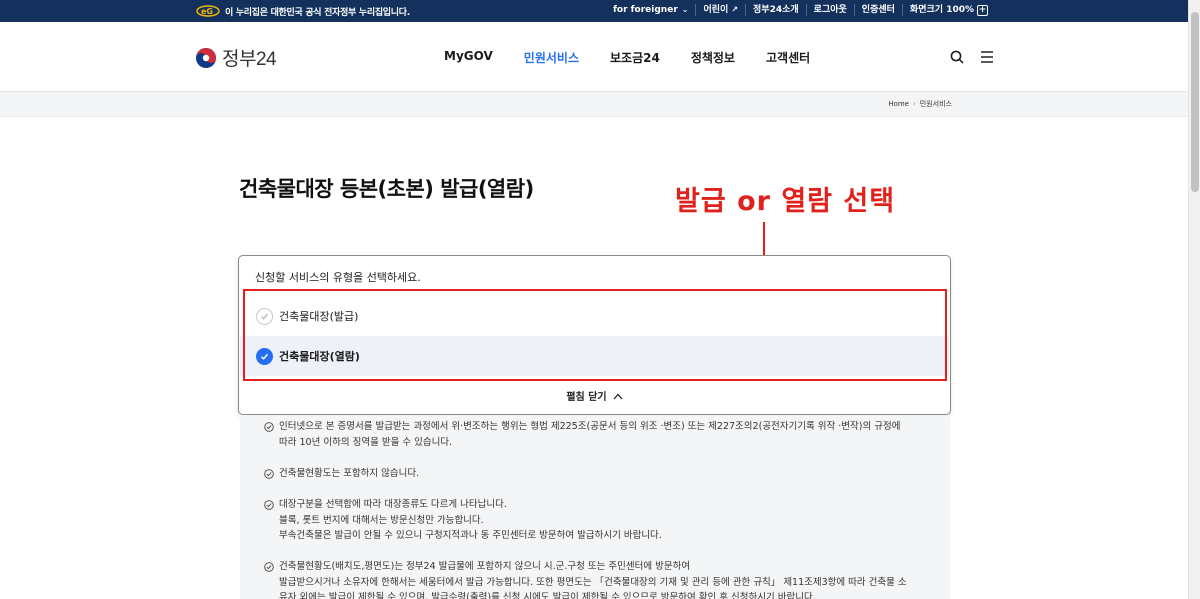 The image size is (1200, 599). I want to click on page-scrollbar, so click(1194, 299).